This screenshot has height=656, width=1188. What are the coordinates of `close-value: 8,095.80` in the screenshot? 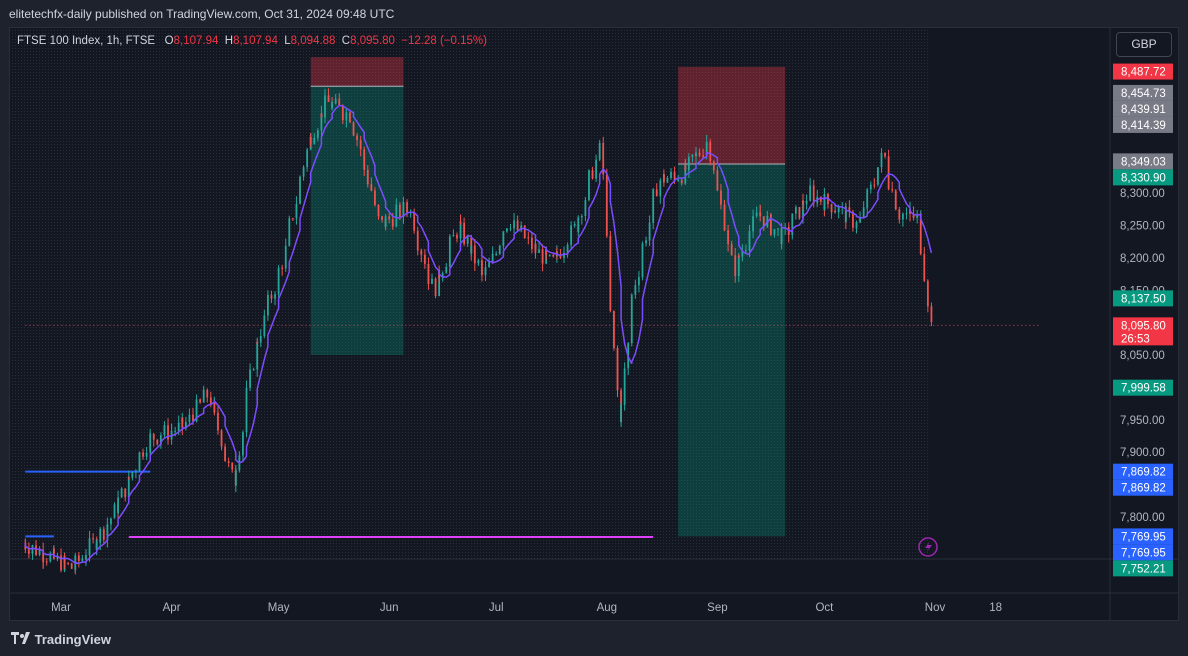 It's located at (372, 41).